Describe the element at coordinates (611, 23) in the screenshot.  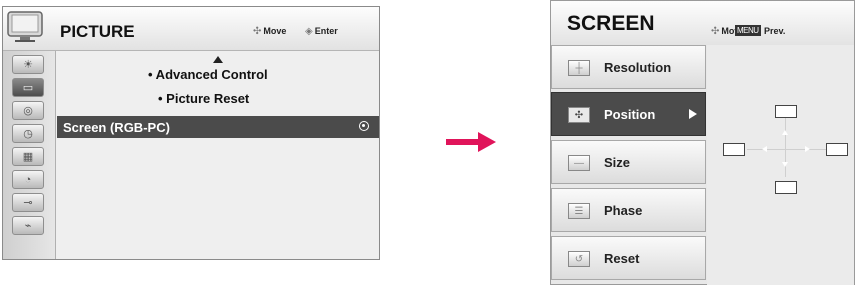
I see `screen-menu-title: SCREEN` at that location.